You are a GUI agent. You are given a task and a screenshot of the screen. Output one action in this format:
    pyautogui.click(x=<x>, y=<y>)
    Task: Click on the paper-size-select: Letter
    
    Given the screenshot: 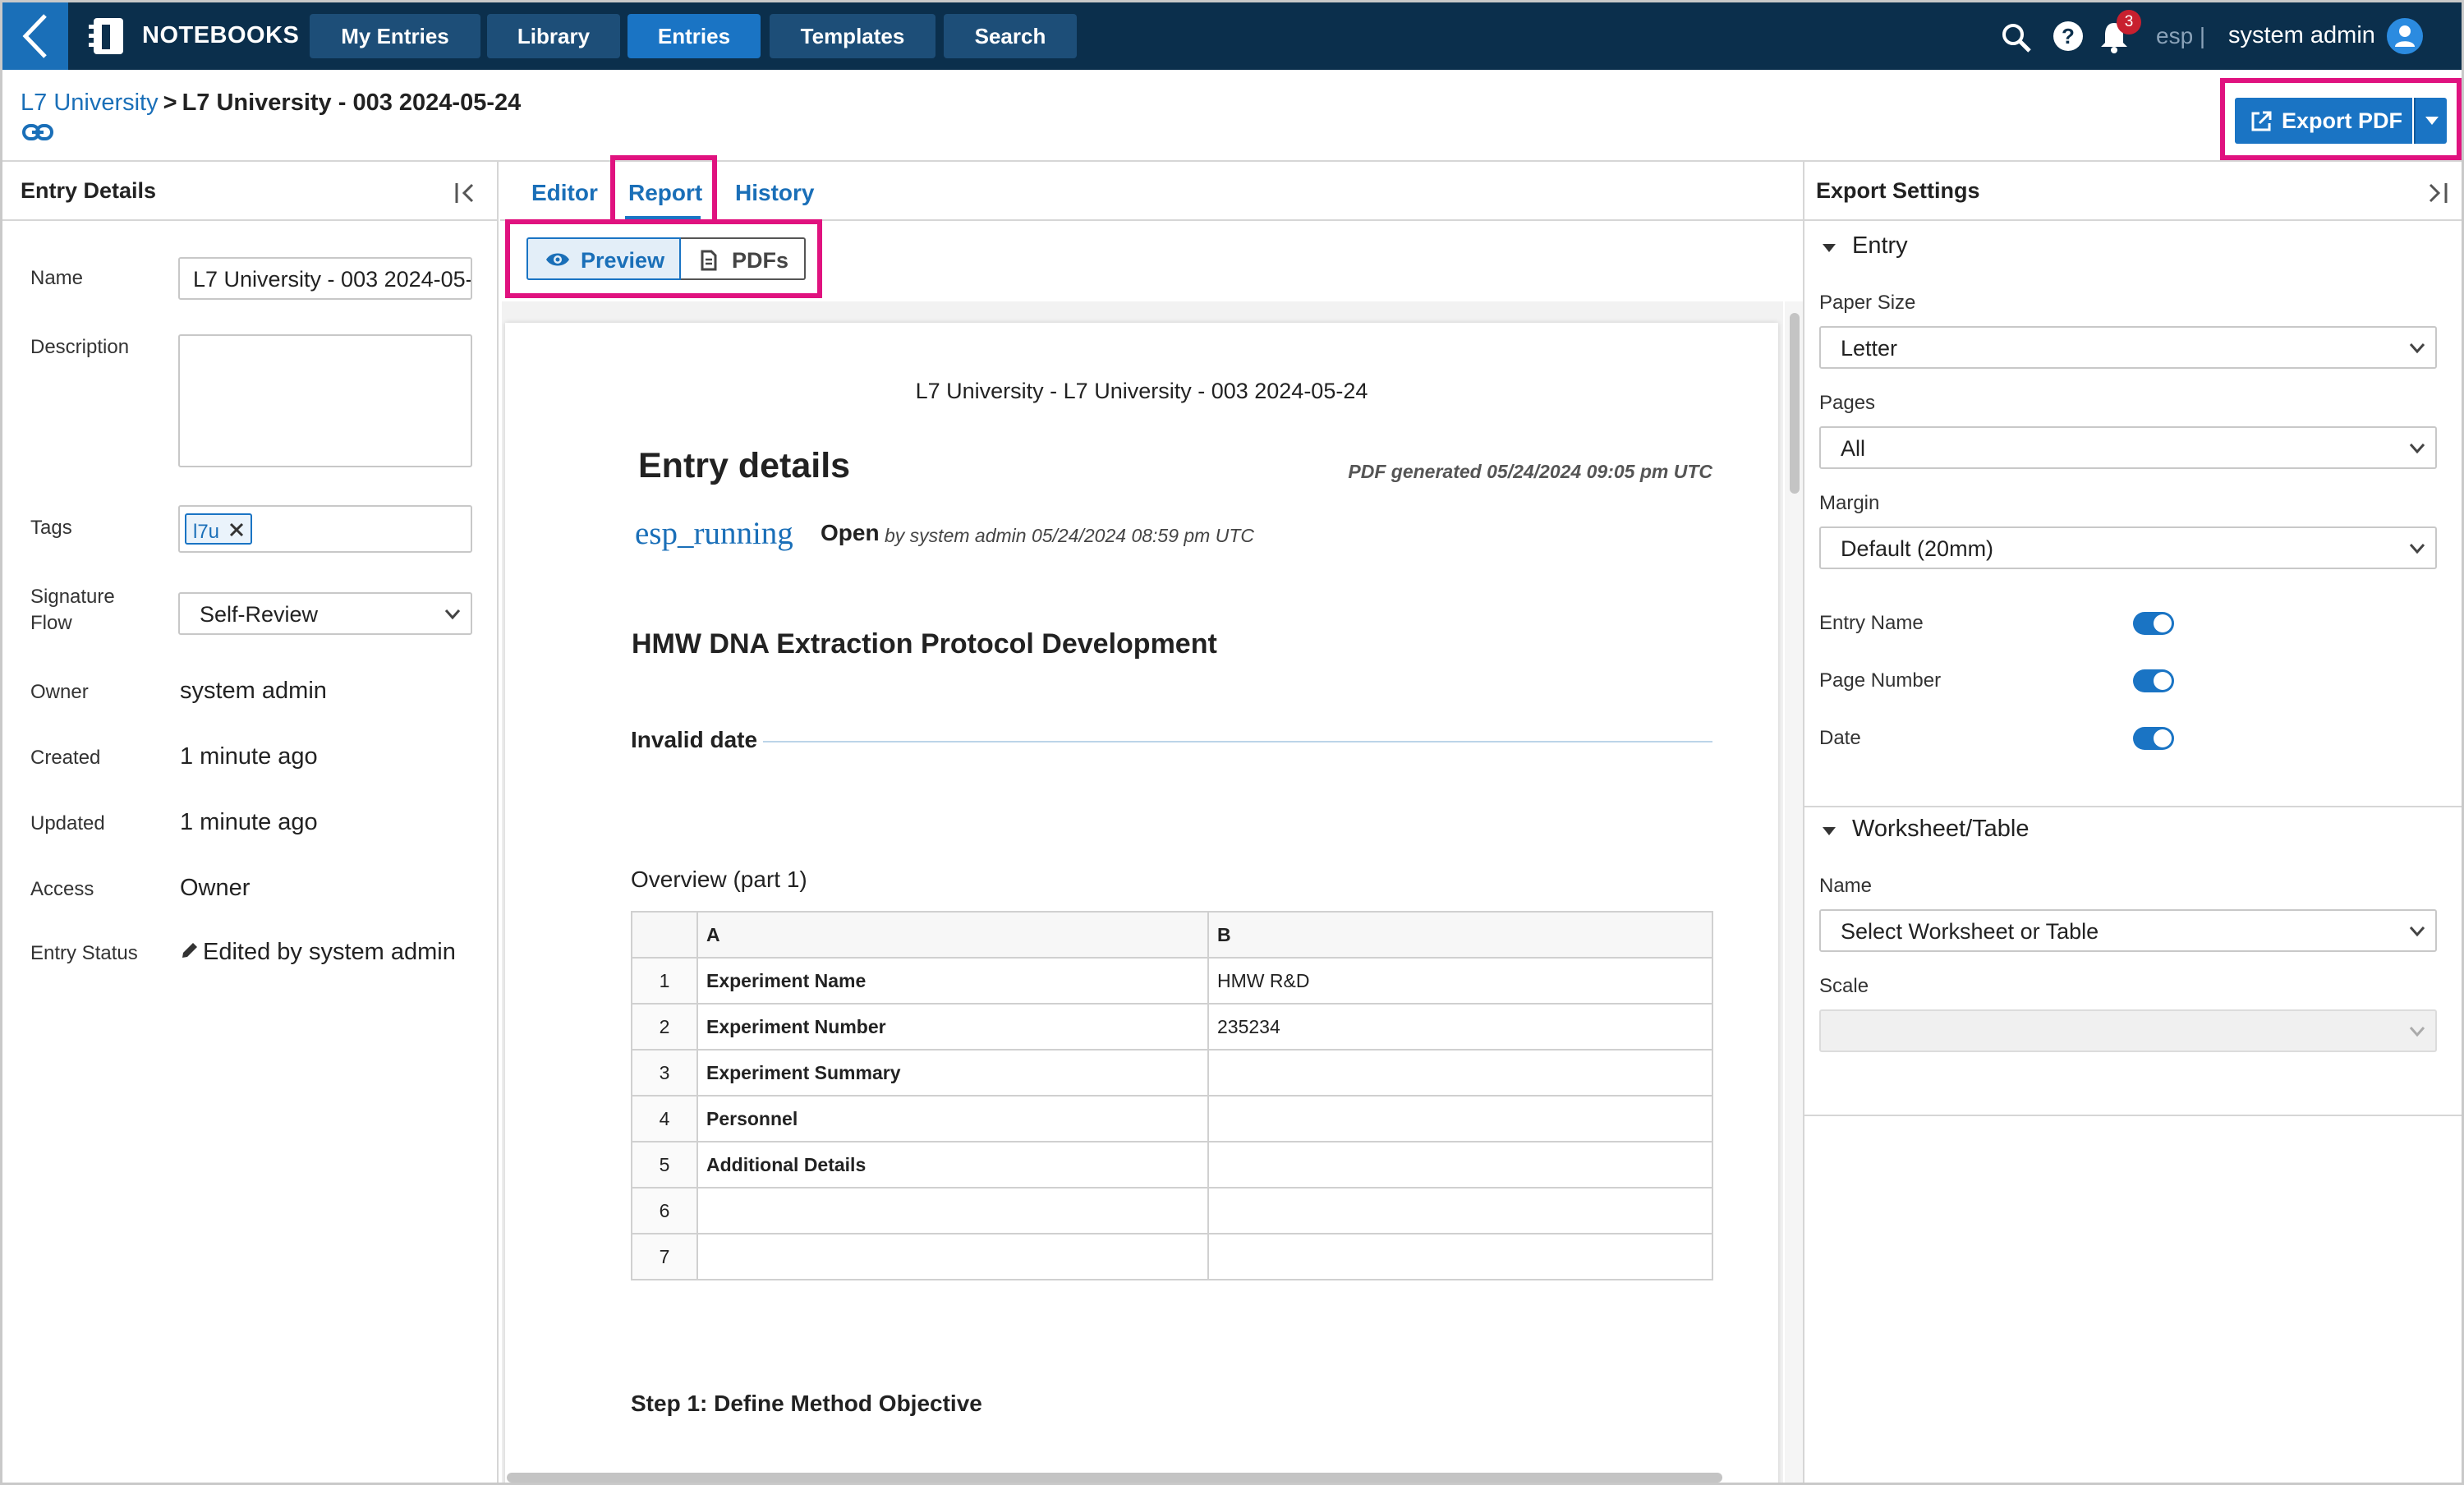 What is the action you would take?
    pyautogui.click(x=2128, y=347)
    